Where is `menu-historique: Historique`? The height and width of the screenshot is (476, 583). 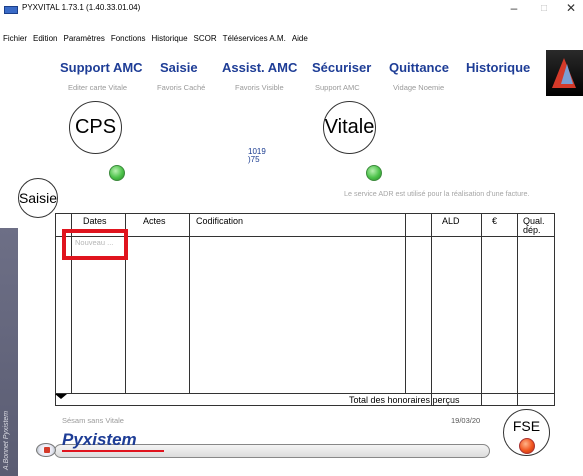
menu-historique: Historique is located at coordinates (170, 41).